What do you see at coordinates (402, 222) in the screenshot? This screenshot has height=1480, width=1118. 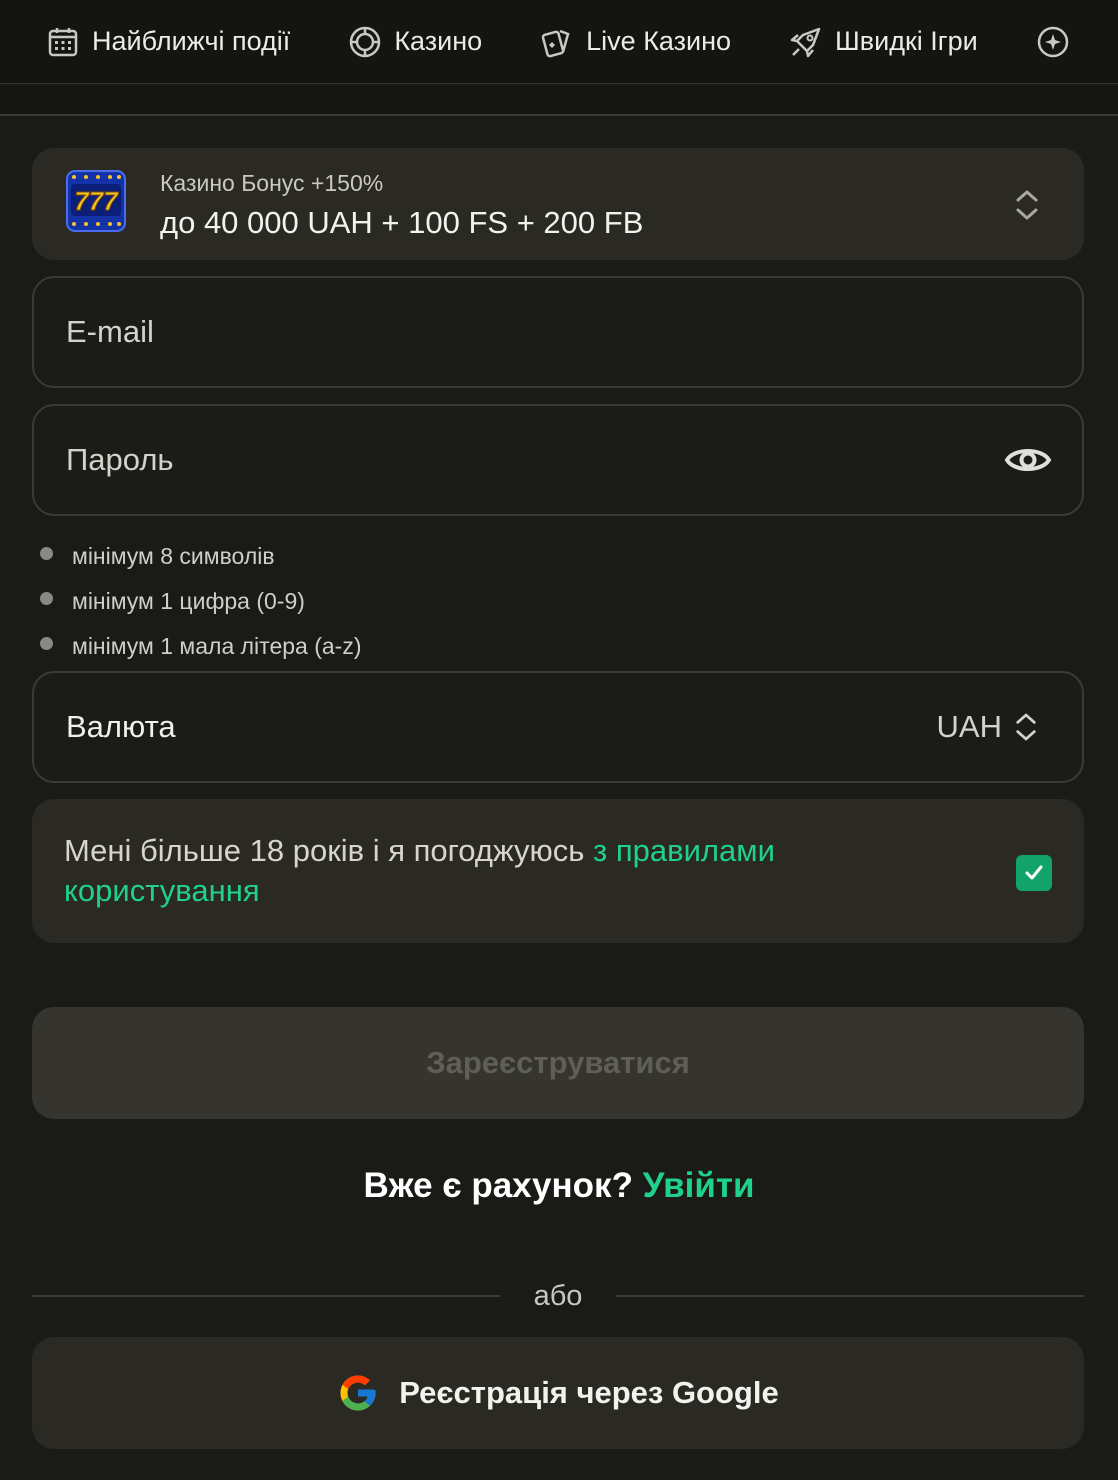 I see `bonus-title: до 40 000 UAH + 100 FS + 200 FB` at bounding box center [402, 222].